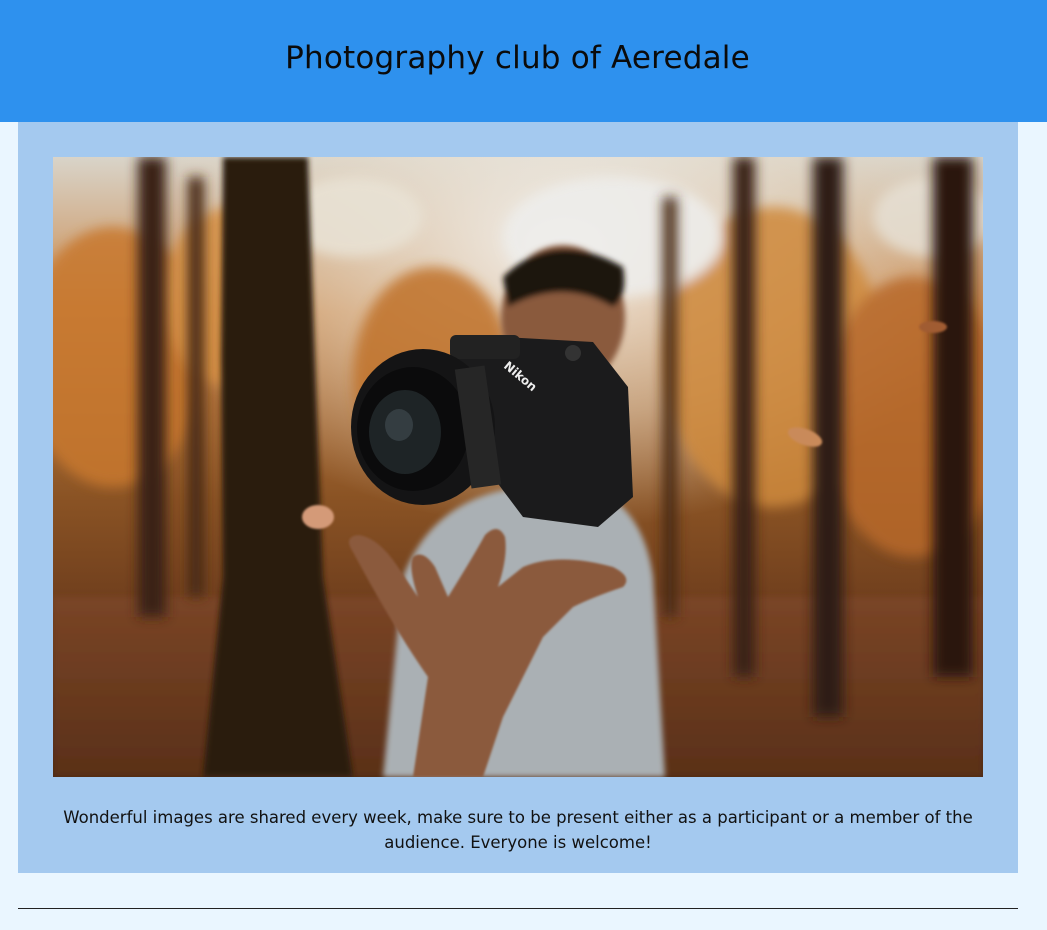 The height and width of the screenshot is (930, 1047). What do you see at coordinates (518, 908) in the screenshot?
I see `footer-divider` at bounding box center [518, 908].